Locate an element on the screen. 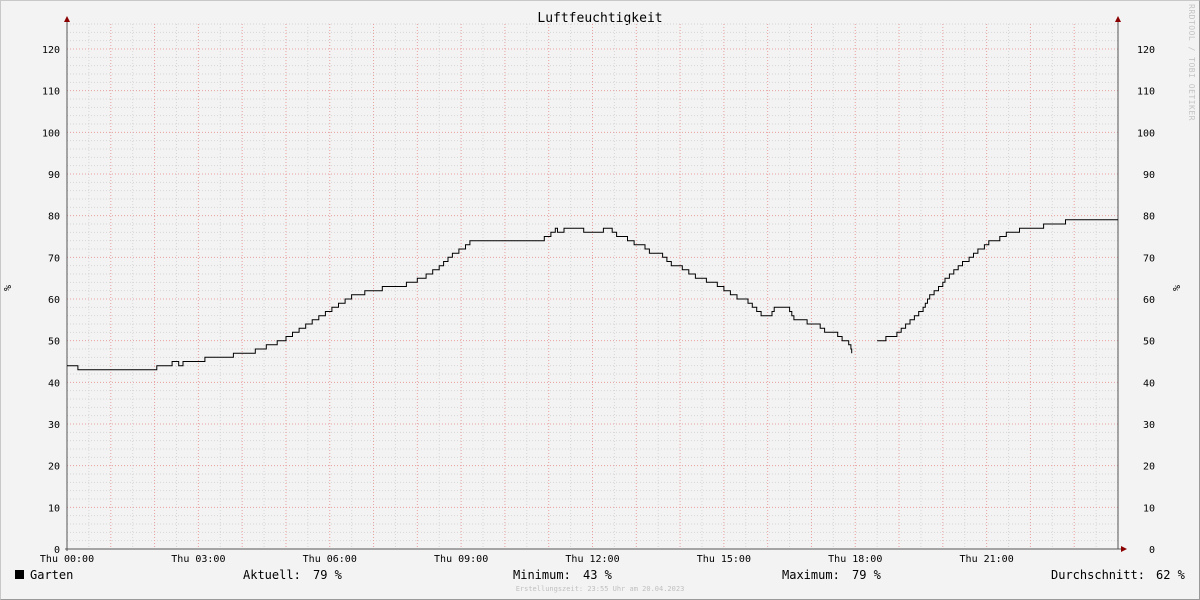 The width and height of the screenshot is (1200, 600). y-tick-labels-left: 0102030405060708090100110120 is located at coordinates (51, 300).